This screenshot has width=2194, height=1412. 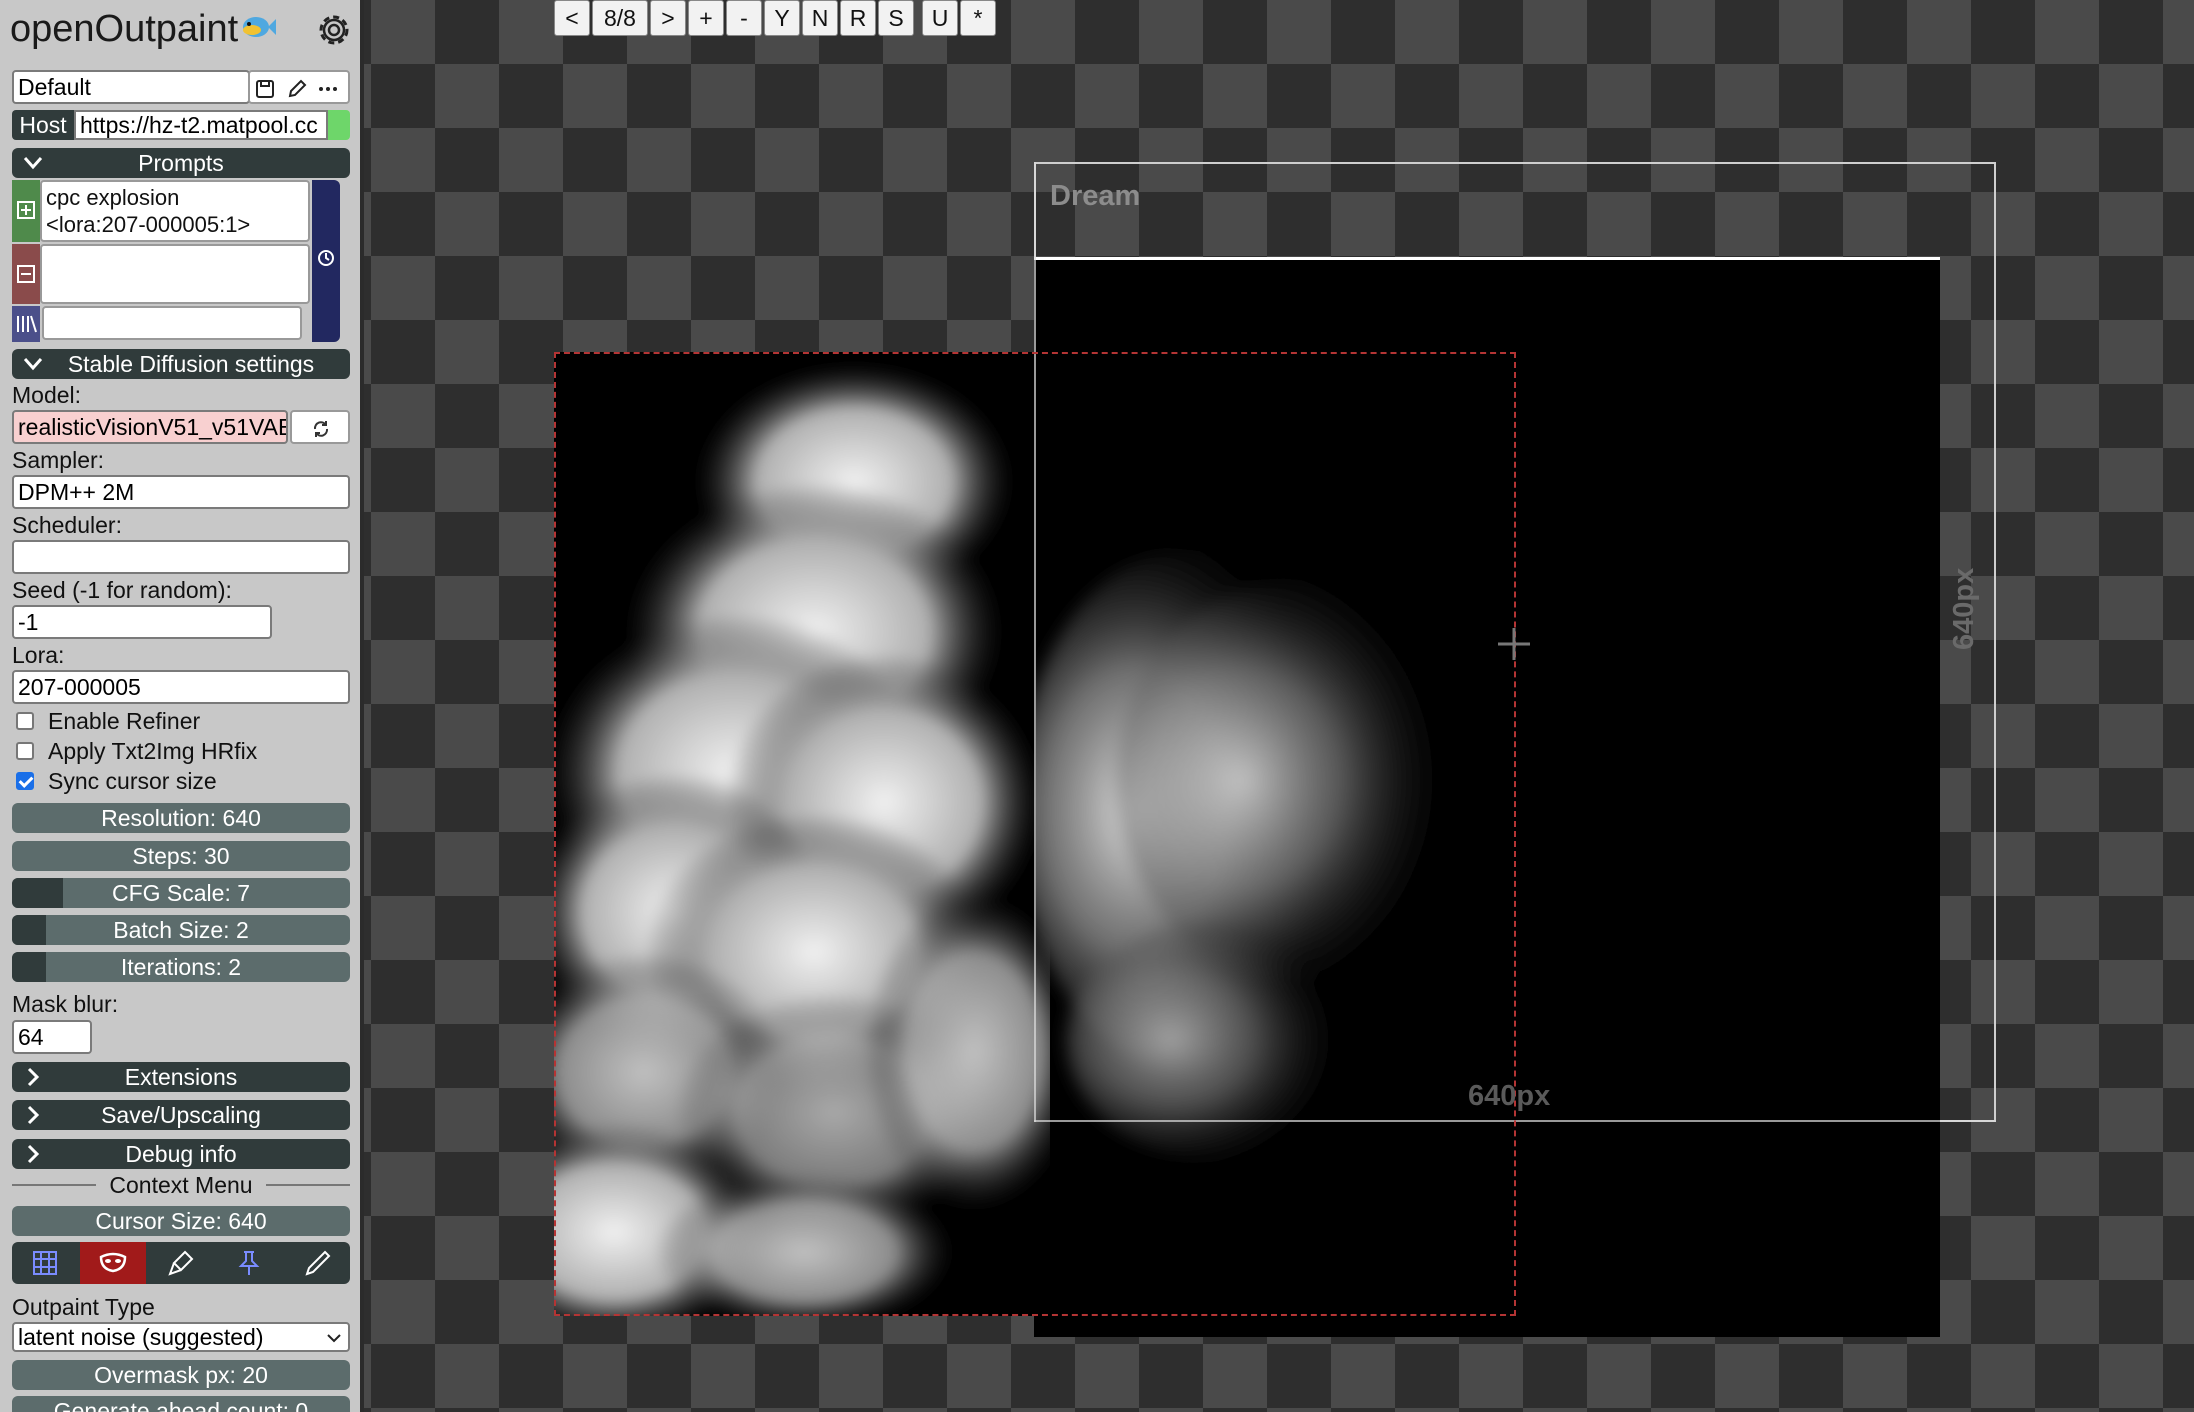 I want to click on model-label: Model:, so click(x=47, y=395).